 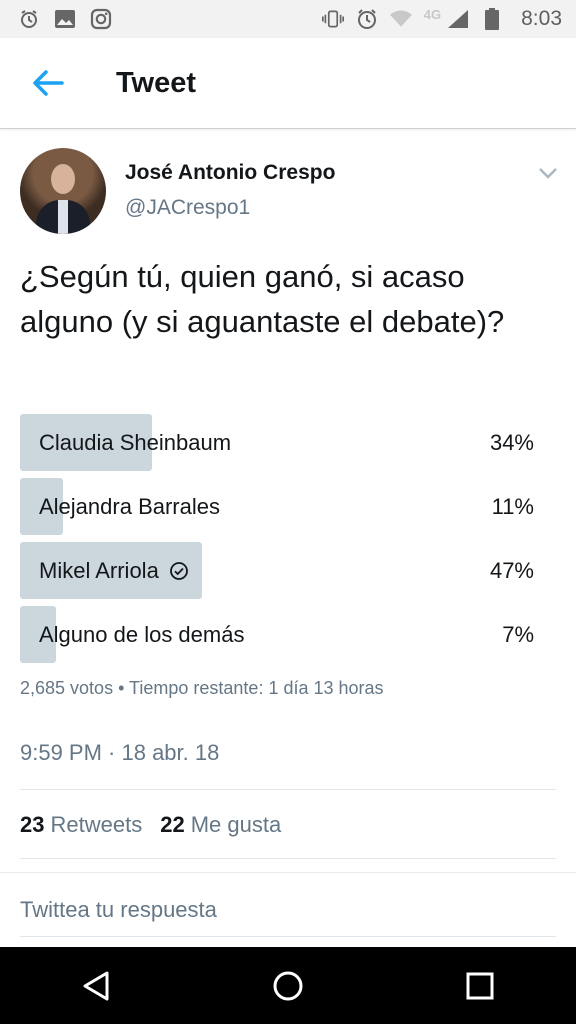 What do you see at coordinates (236, 824) in the screenshot?
I see `likes-label: Me gusta` at bounding box center [236, 824].